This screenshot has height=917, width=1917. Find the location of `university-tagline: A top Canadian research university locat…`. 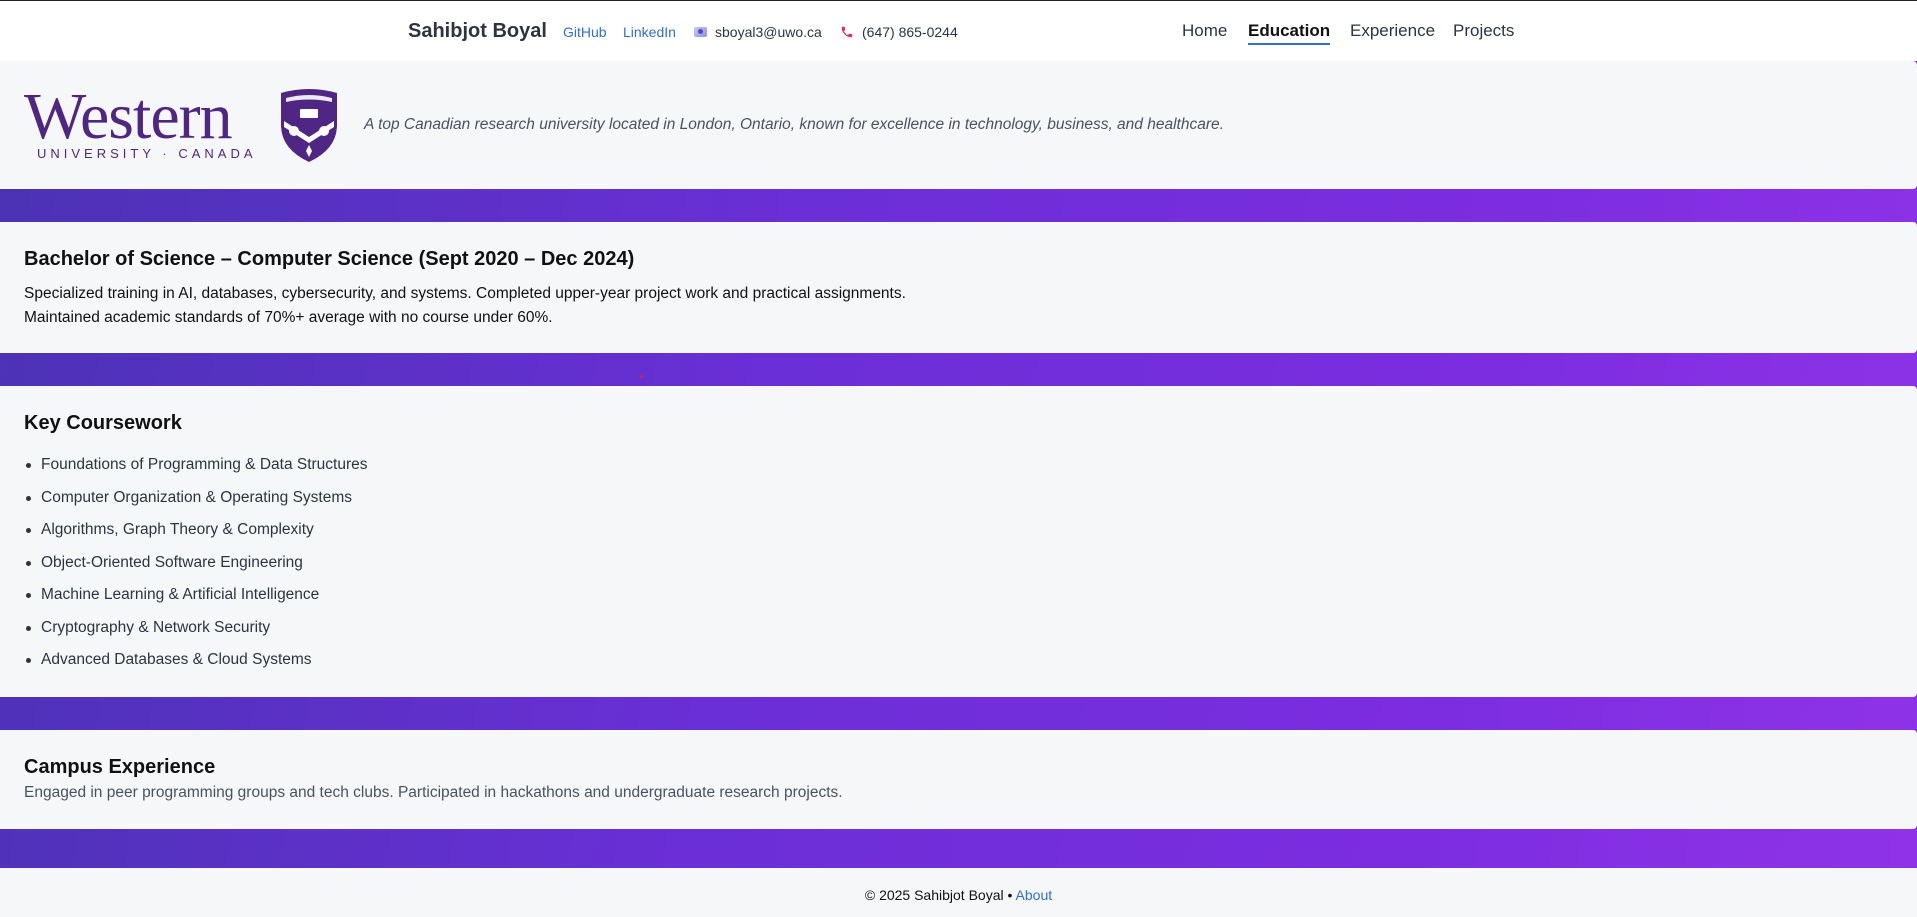

university-tagline: A top Canadian research university locat… is located at coordinates (794, 124).